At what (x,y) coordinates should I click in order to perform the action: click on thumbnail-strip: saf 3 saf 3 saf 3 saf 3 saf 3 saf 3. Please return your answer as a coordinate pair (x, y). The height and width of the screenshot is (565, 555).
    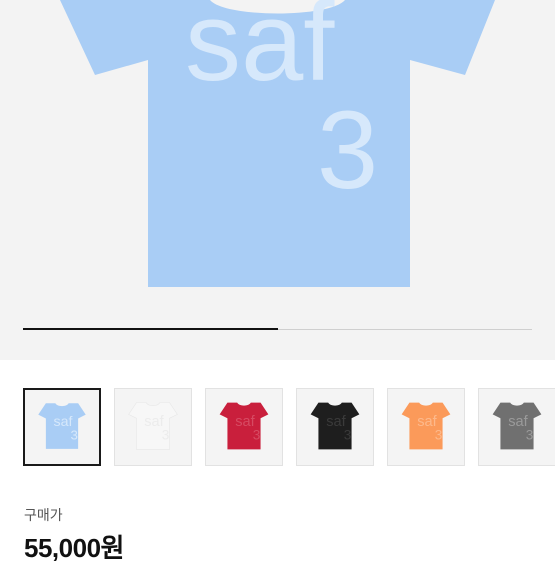
    Looking at the image, I should click on (277, 429).